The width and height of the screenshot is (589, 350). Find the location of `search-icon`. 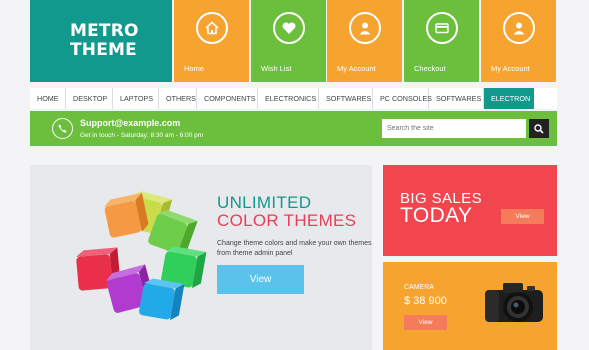

search-icon is located at coordinates (539, 128).